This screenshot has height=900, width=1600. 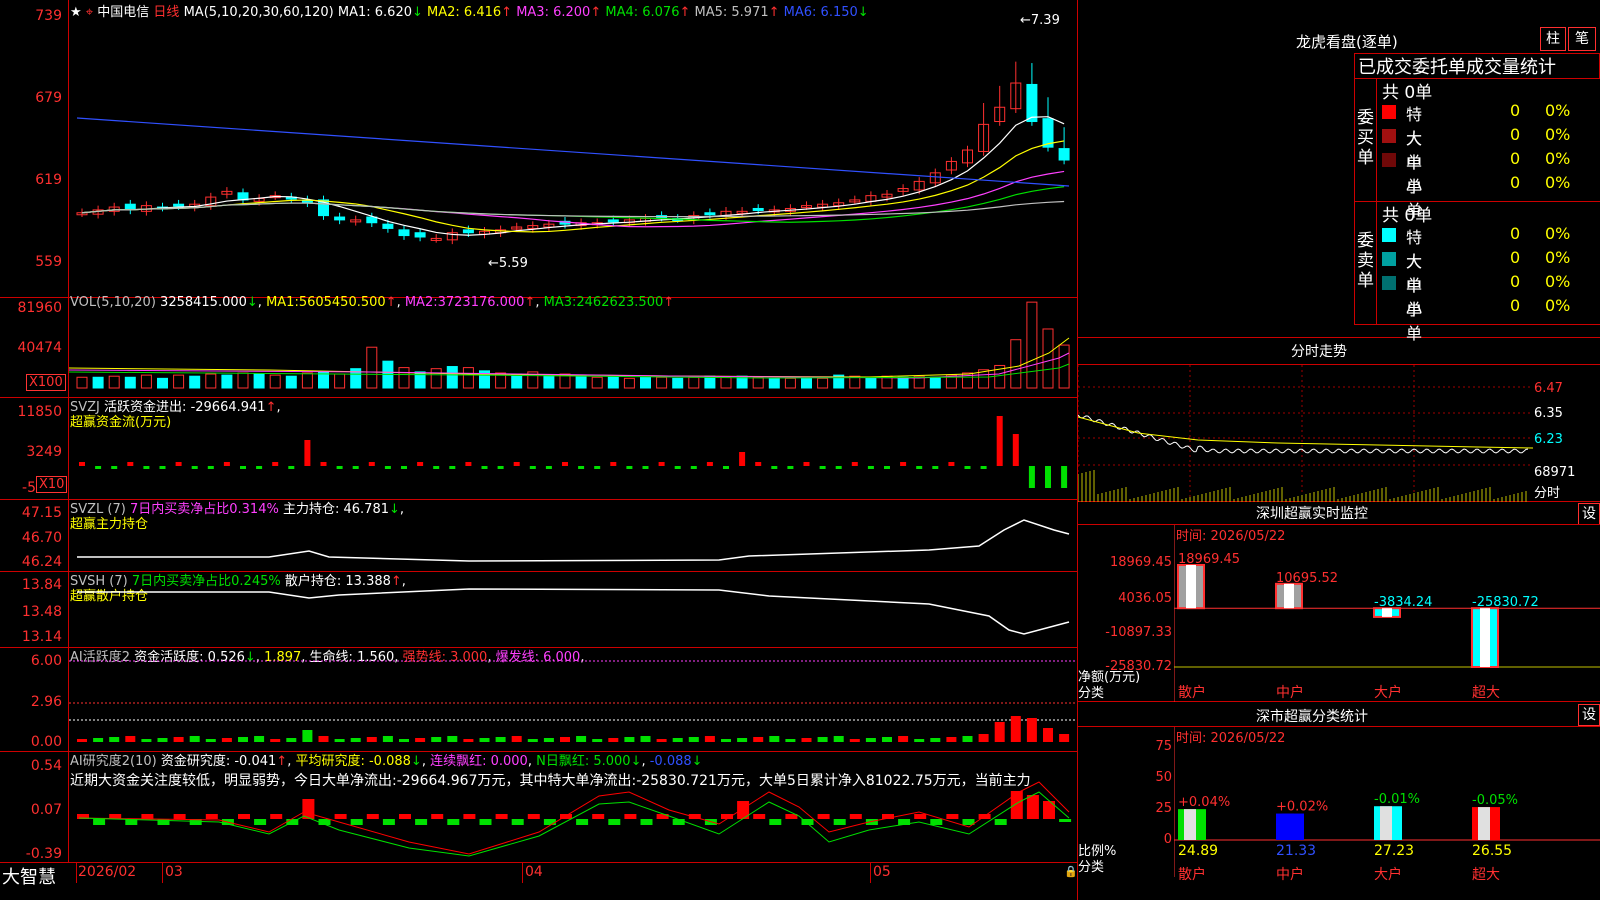 I want to click on svsh-chart, so click(x=573, y=610).